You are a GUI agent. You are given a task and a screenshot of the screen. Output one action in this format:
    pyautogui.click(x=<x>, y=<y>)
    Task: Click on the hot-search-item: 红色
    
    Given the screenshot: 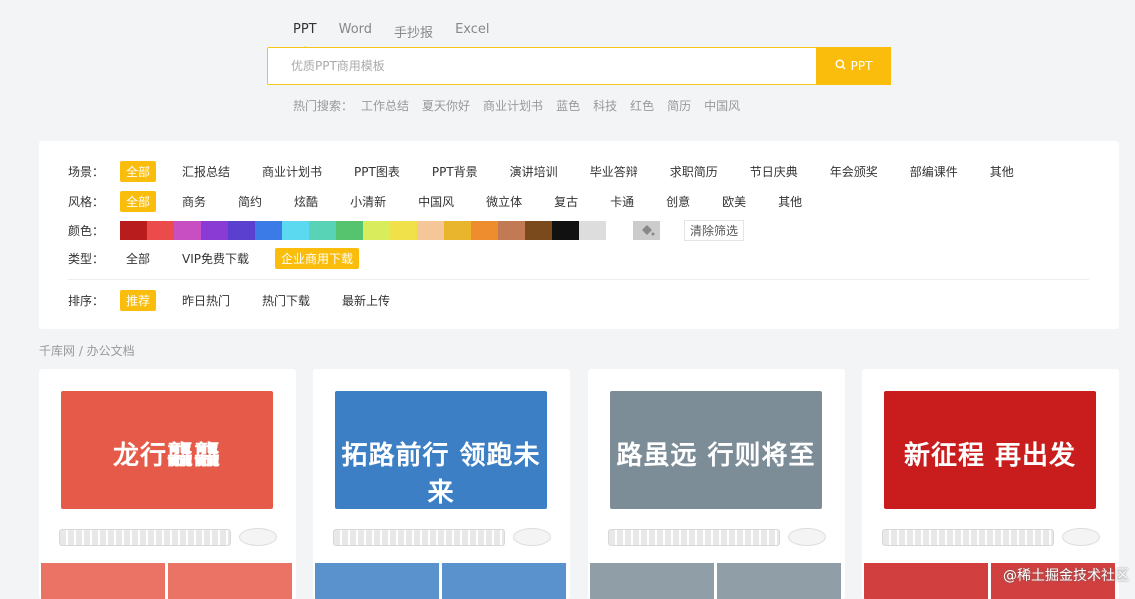 What is the action you would take?
    pyautogui.click(x=642, y=105)
    